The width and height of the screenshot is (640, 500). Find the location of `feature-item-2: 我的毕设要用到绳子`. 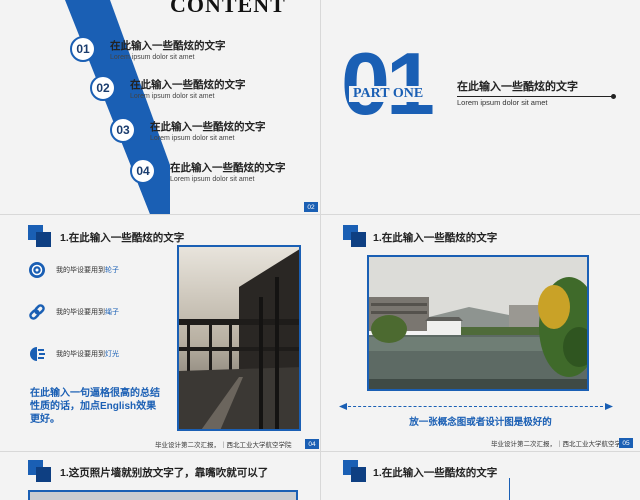

feature-item-2: 我的毕设要用到绳子 is located at coordinates (73, 312).